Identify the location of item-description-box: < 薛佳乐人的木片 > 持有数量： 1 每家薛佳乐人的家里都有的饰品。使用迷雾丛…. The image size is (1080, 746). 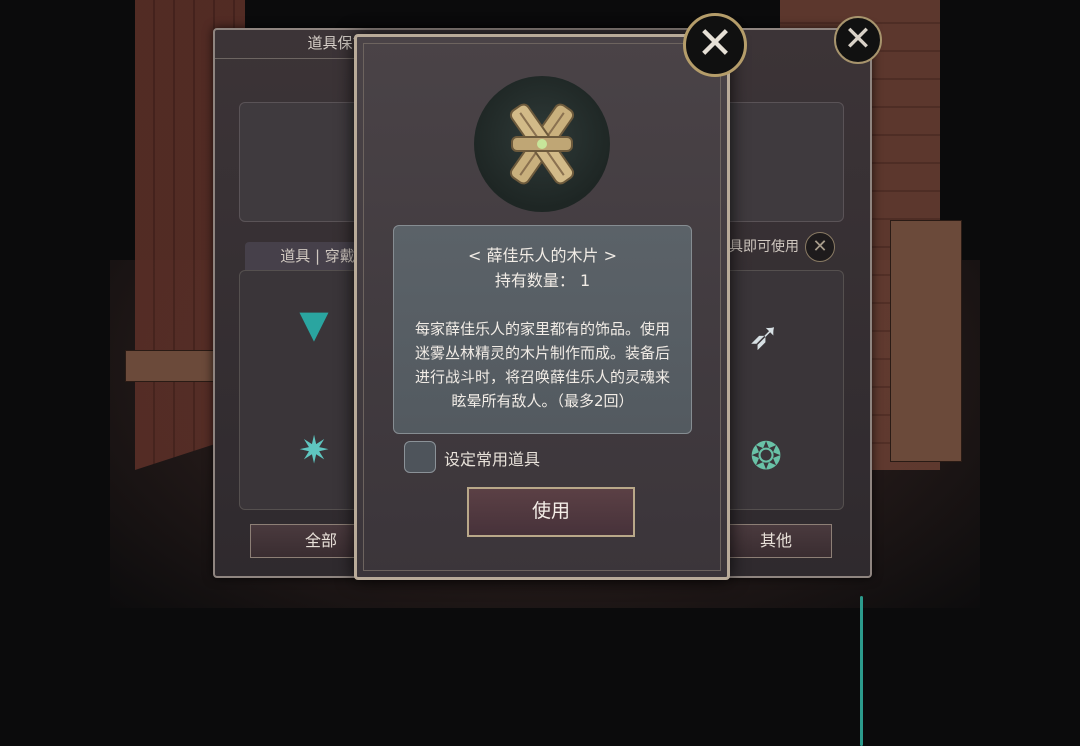
(542, 329).